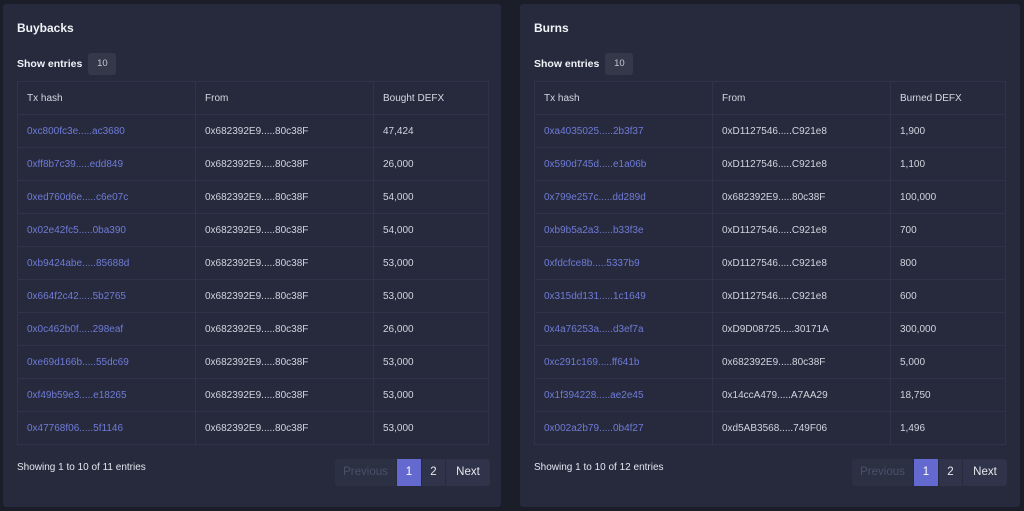  Describe the element at coordinates (948, 197) in the screenshot. I see `amount-cell: 100,000` at that location.